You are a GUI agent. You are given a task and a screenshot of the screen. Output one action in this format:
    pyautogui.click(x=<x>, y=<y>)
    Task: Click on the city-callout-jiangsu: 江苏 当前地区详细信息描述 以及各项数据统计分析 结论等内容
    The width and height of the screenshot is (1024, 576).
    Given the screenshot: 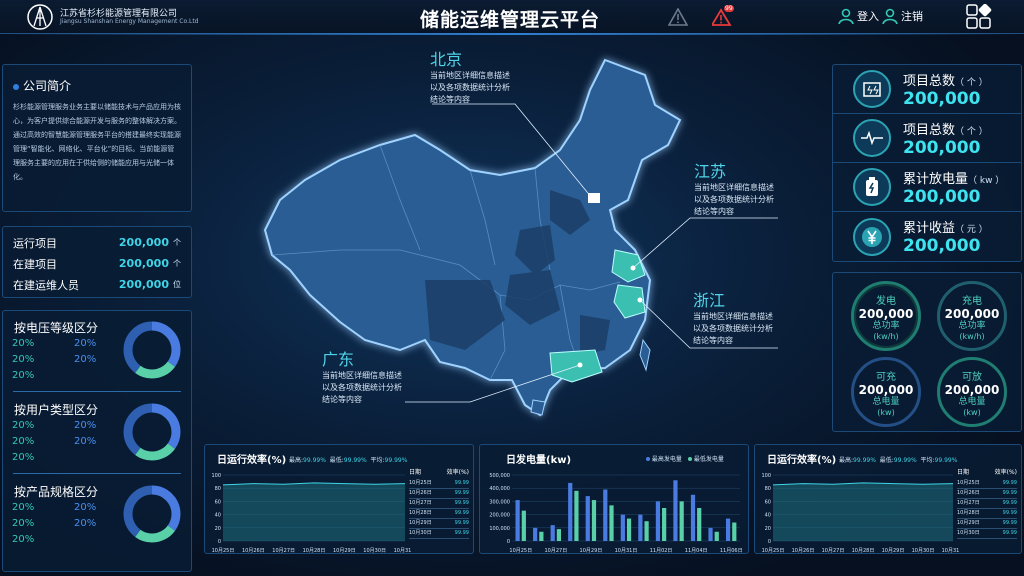 What is the action you would take?
    pyautogui.click(x=734, y=188)
    